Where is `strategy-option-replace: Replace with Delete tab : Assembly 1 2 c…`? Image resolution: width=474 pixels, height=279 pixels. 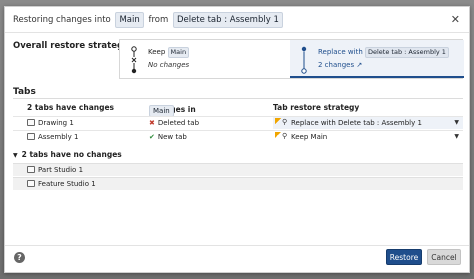 strategy-option-replace: Replace with Delete tab : Assembly 1 2 c… is located at coordinates (377, 59).